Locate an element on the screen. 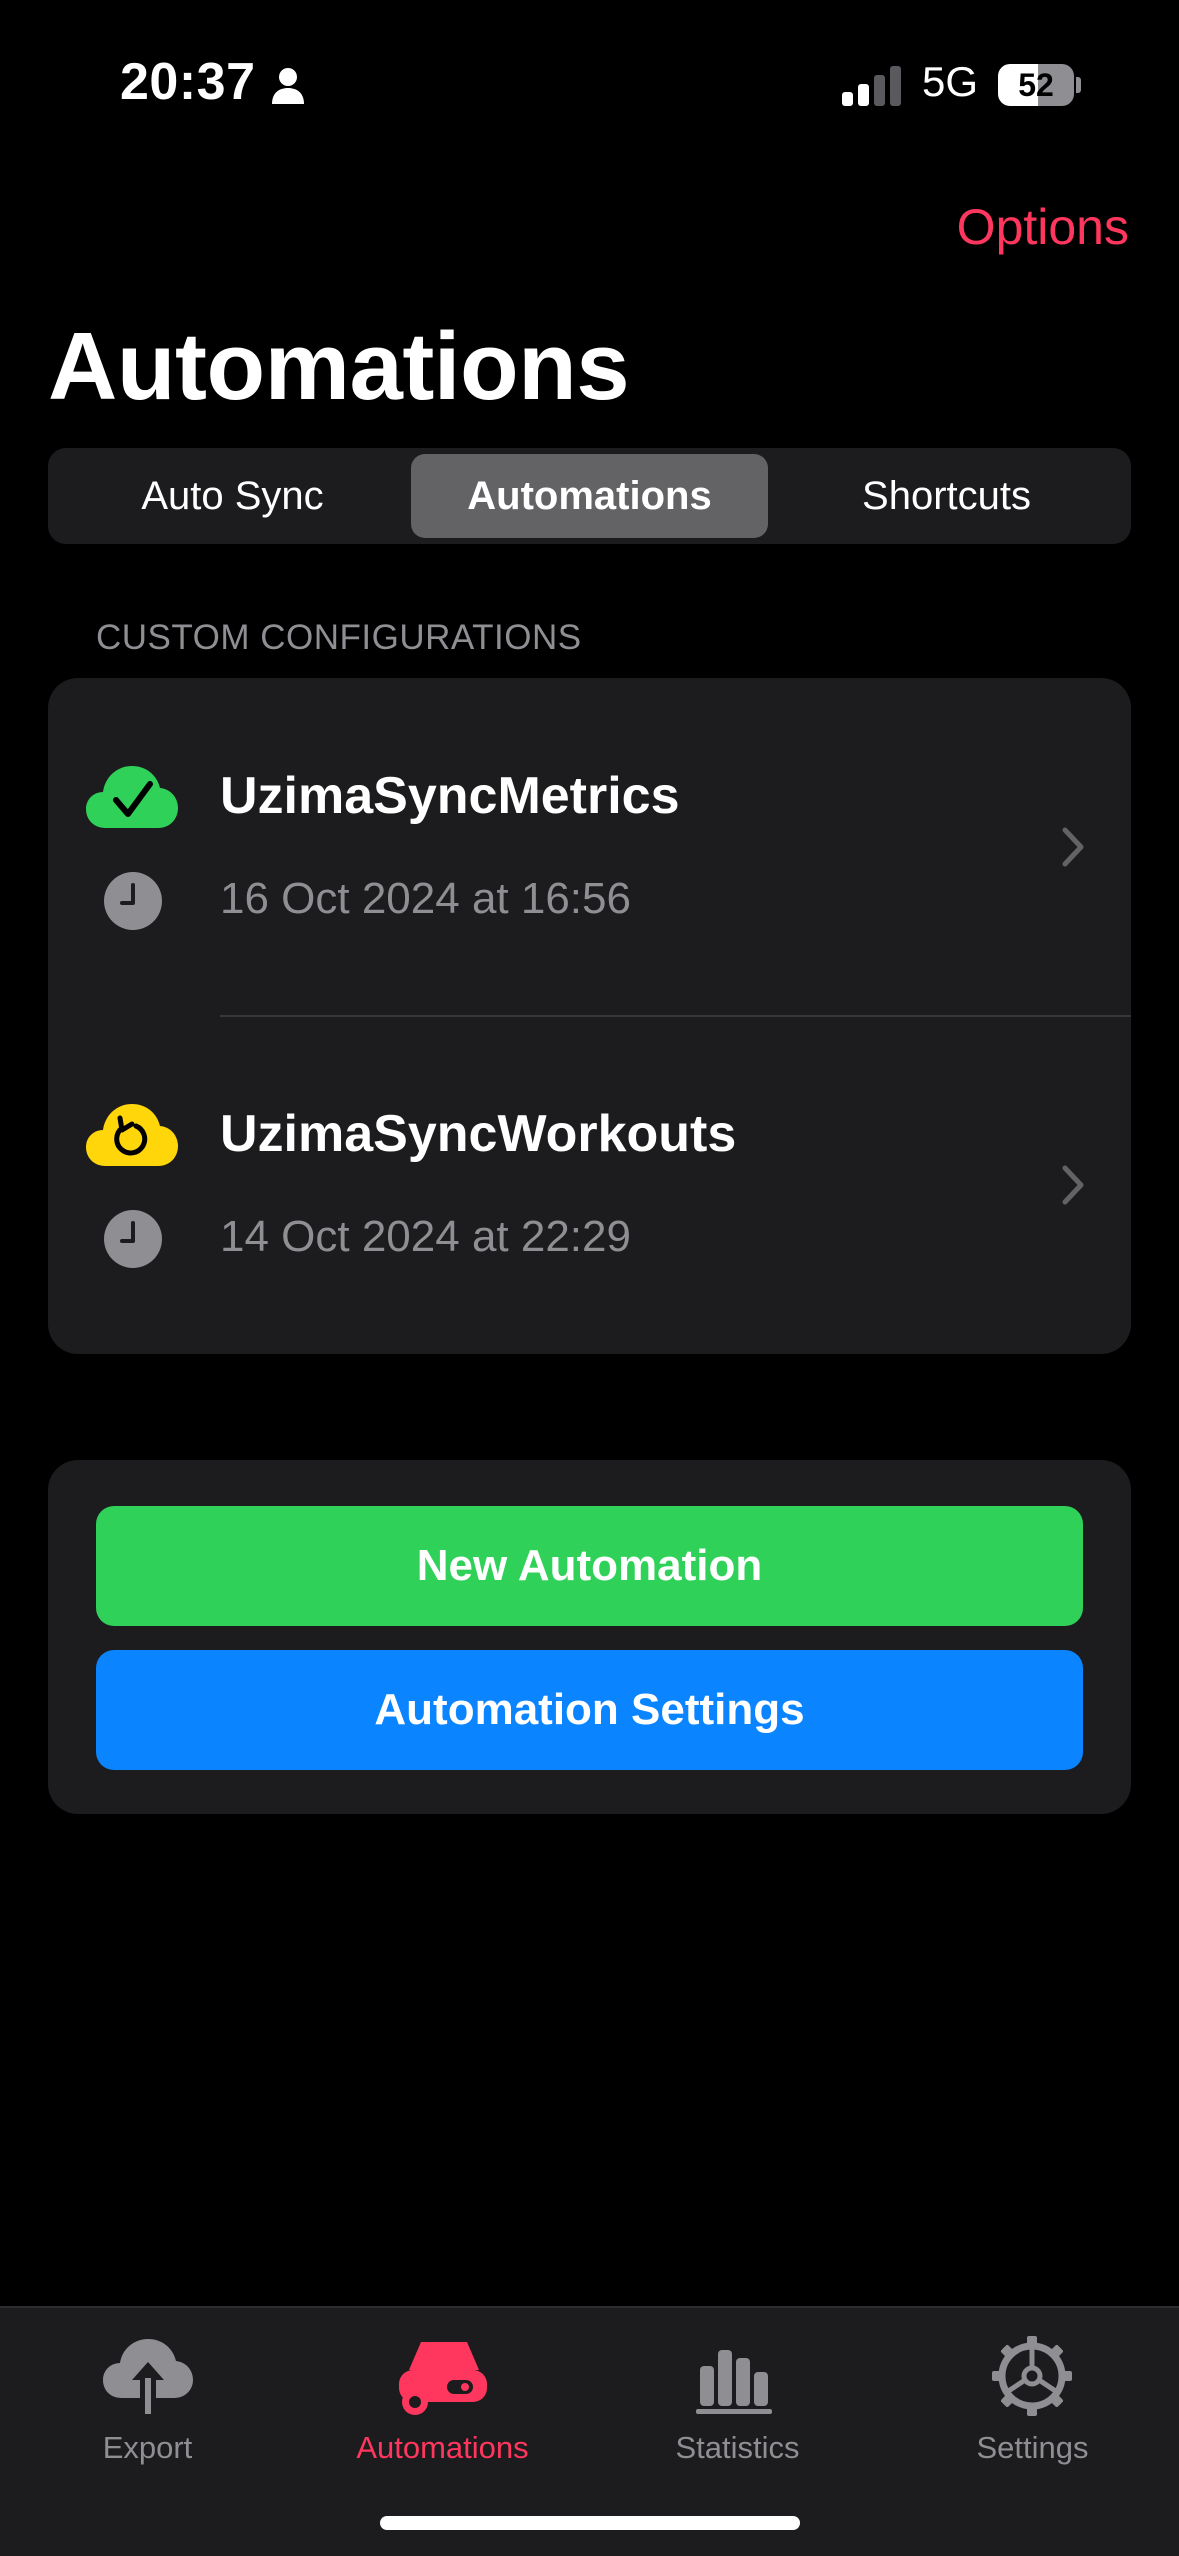  segmented-control: Auto Sync Automations Shortcuts is located at coordinates (589, 496).